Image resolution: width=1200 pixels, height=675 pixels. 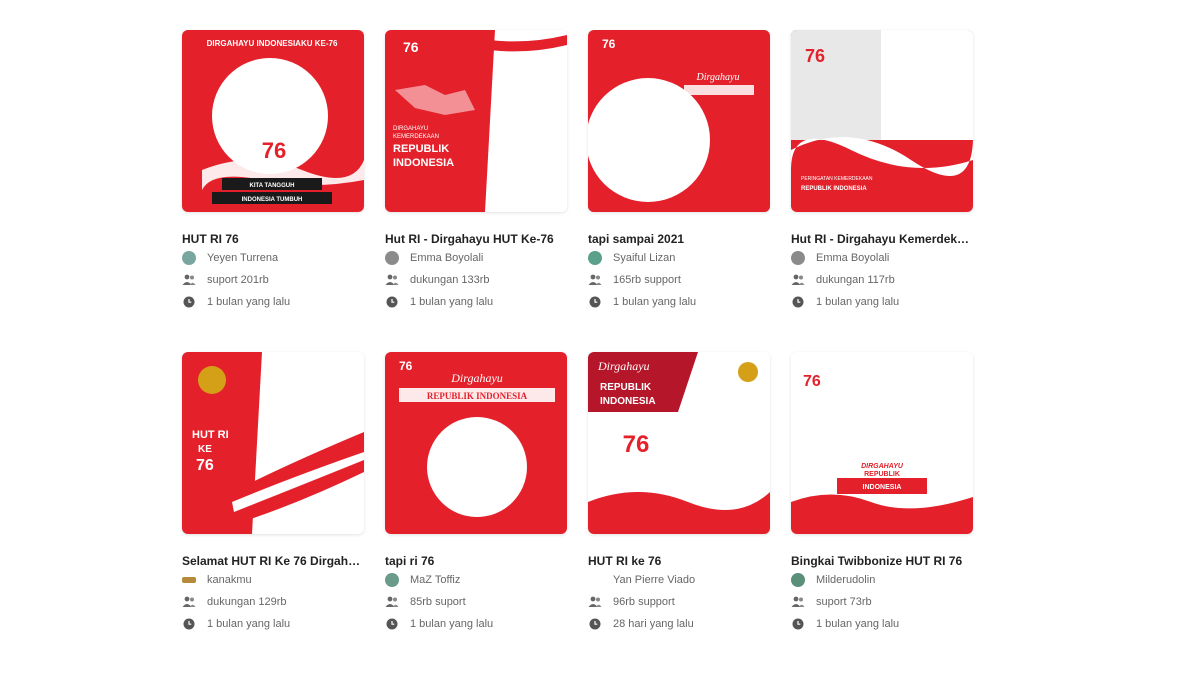 What do you see at coordinates (679, 580) in the screenshot?
I see `campaign-author: Yan Pierre Viado` at bounding box center [679, 580].